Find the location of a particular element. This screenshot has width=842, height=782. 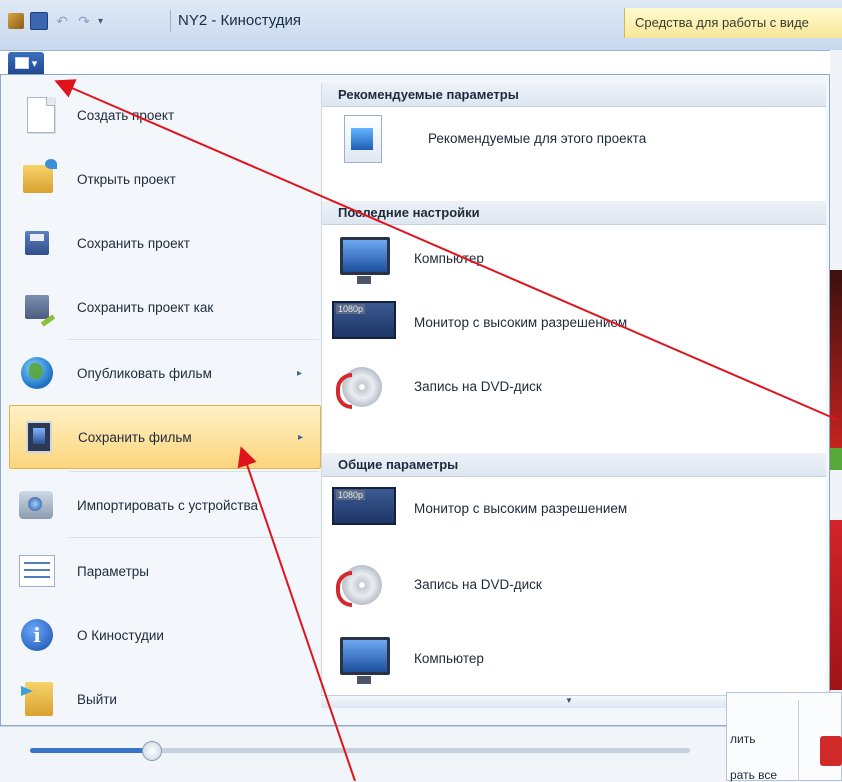

menu-item-label: Импортировать с устройства is located at coordinates (168, 505).